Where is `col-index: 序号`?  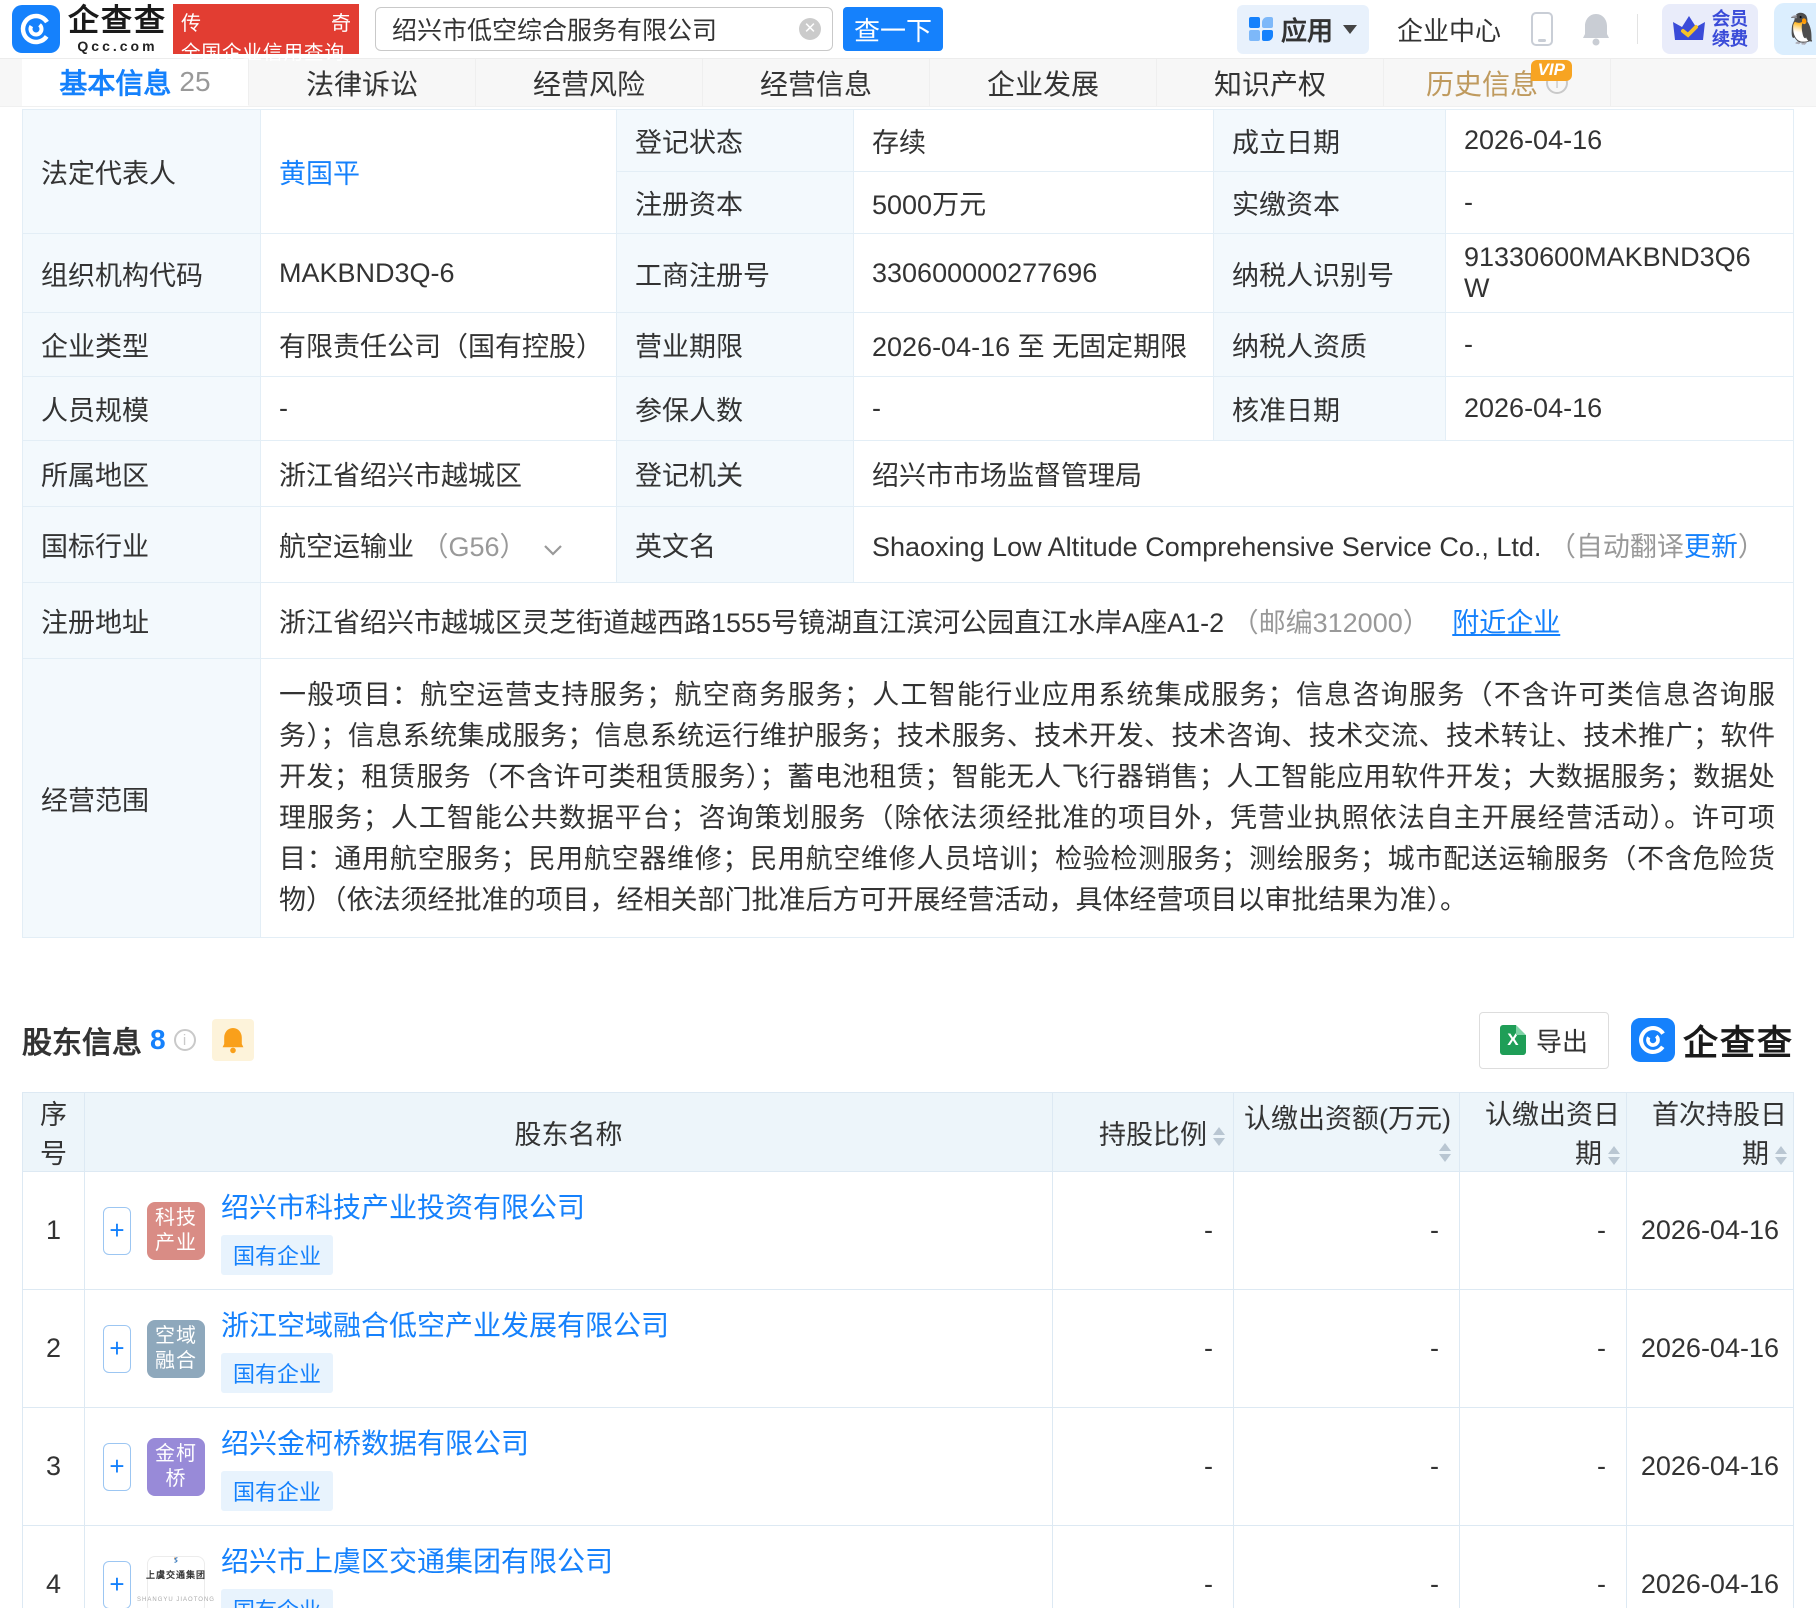 col-index: 序号 is located at coordinates (53, 1132).